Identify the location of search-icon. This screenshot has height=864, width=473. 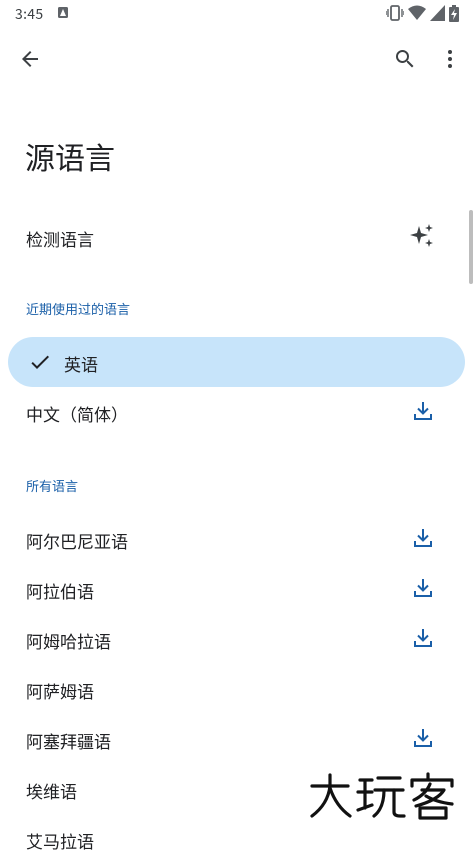
(405, 59).